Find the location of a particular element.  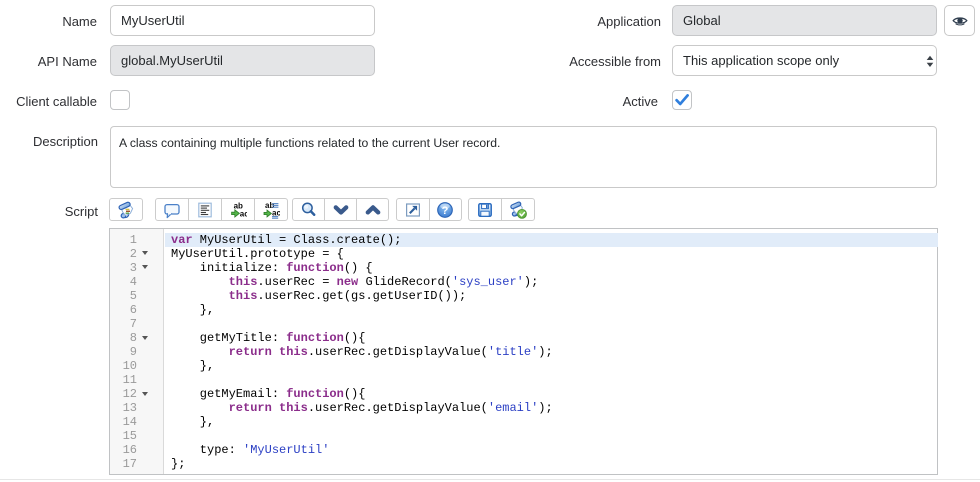

svg-text: ac is located at coordinates (243, 213).